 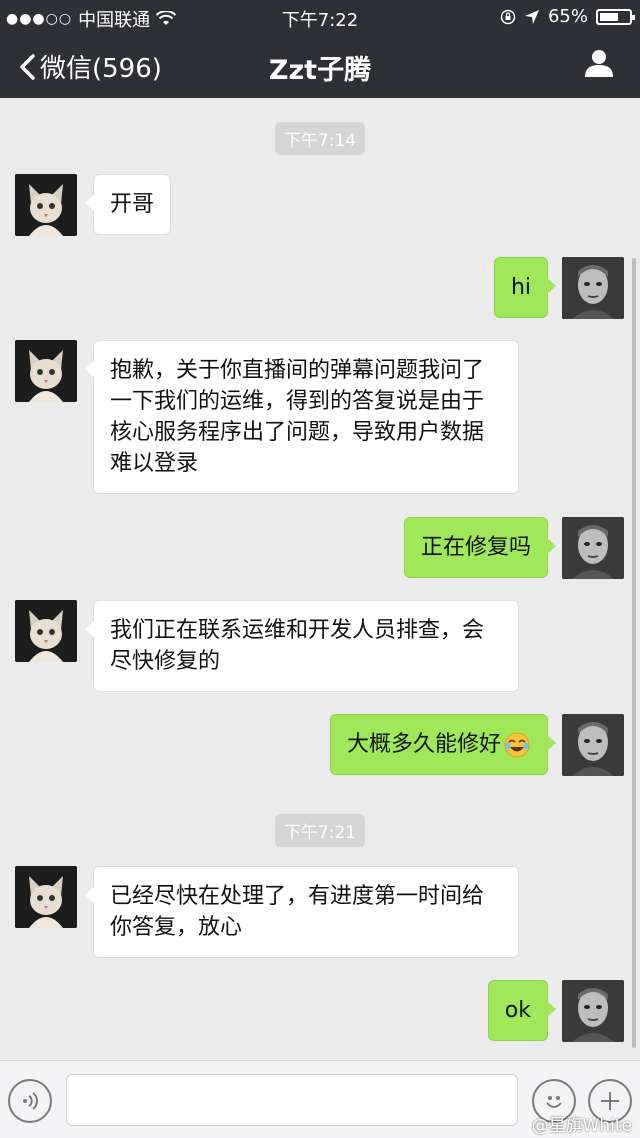 What do you see at coordinates (609, 16) in the screenshot?
I see `battery-fill` at bounding box center [609, 16].